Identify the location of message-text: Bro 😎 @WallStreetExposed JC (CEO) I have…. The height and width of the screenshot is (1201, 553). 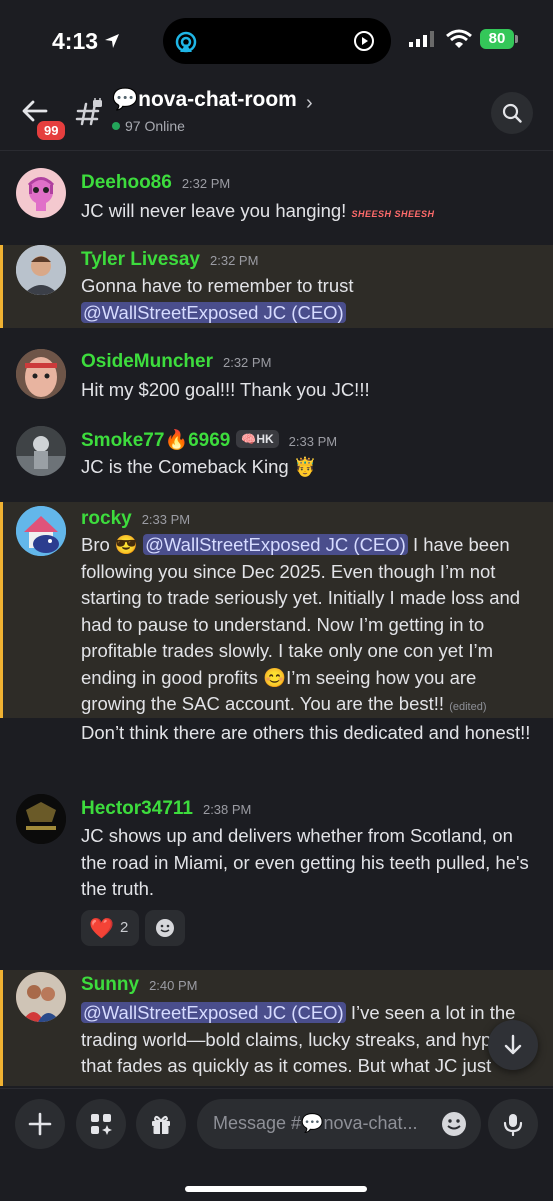
(301, 624).